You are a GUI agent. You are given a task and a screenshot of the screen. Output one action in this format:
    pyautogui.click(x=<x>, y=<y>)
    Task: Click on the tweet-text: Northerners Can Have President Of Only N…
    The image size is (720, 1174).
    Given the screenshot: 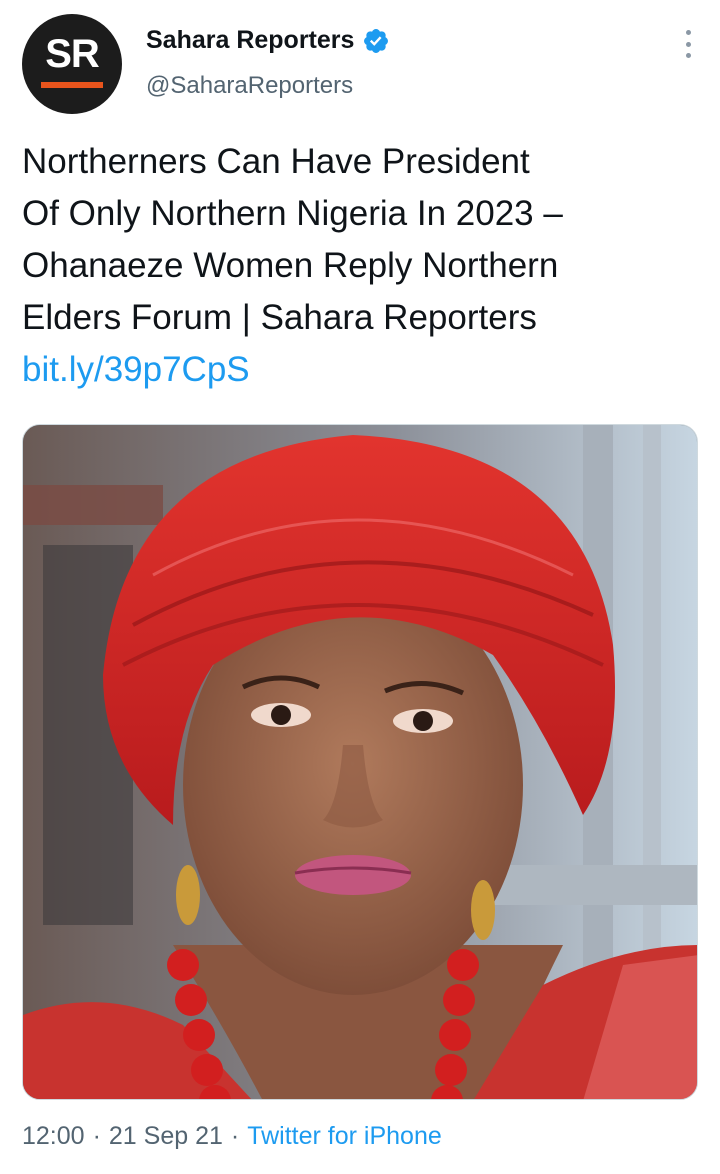 What is the action you would take?
    pyautogui.click(x=292, y=239)
    